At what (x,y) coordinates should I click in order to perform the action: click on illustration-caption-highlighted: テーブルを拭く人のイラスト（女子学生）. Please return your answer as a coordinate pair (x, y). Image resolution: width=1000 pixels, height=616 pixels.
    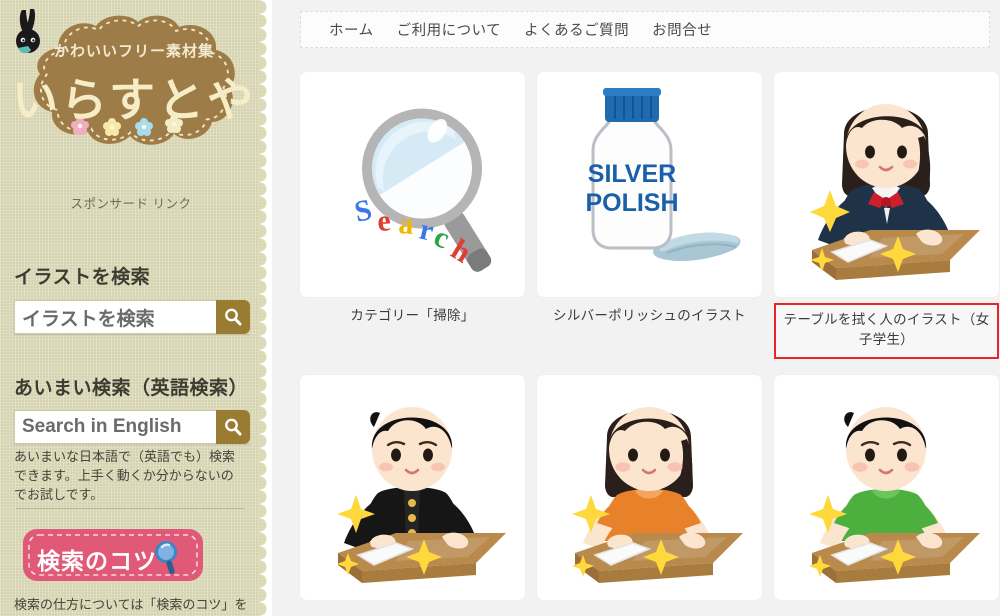
    Looking at the image, I should click on (886, 331).